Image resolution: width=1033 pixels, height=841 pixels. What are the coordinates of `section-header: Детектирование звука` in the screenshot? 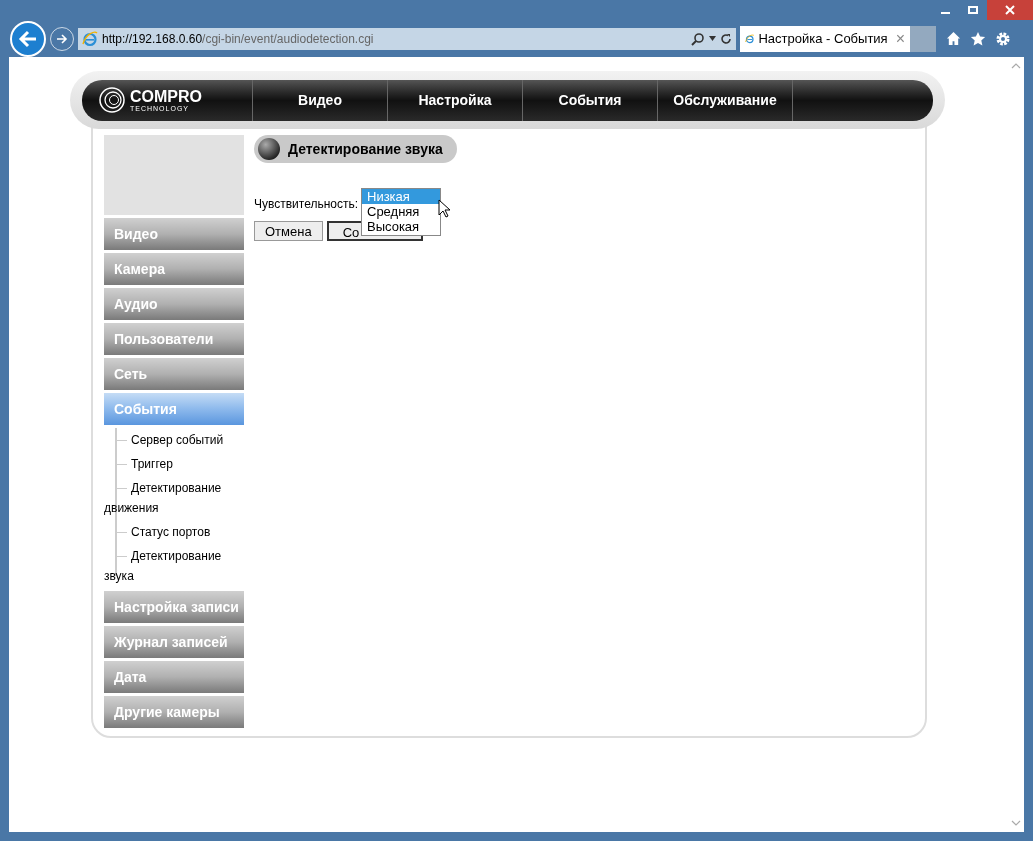 It's located at (355, 149).